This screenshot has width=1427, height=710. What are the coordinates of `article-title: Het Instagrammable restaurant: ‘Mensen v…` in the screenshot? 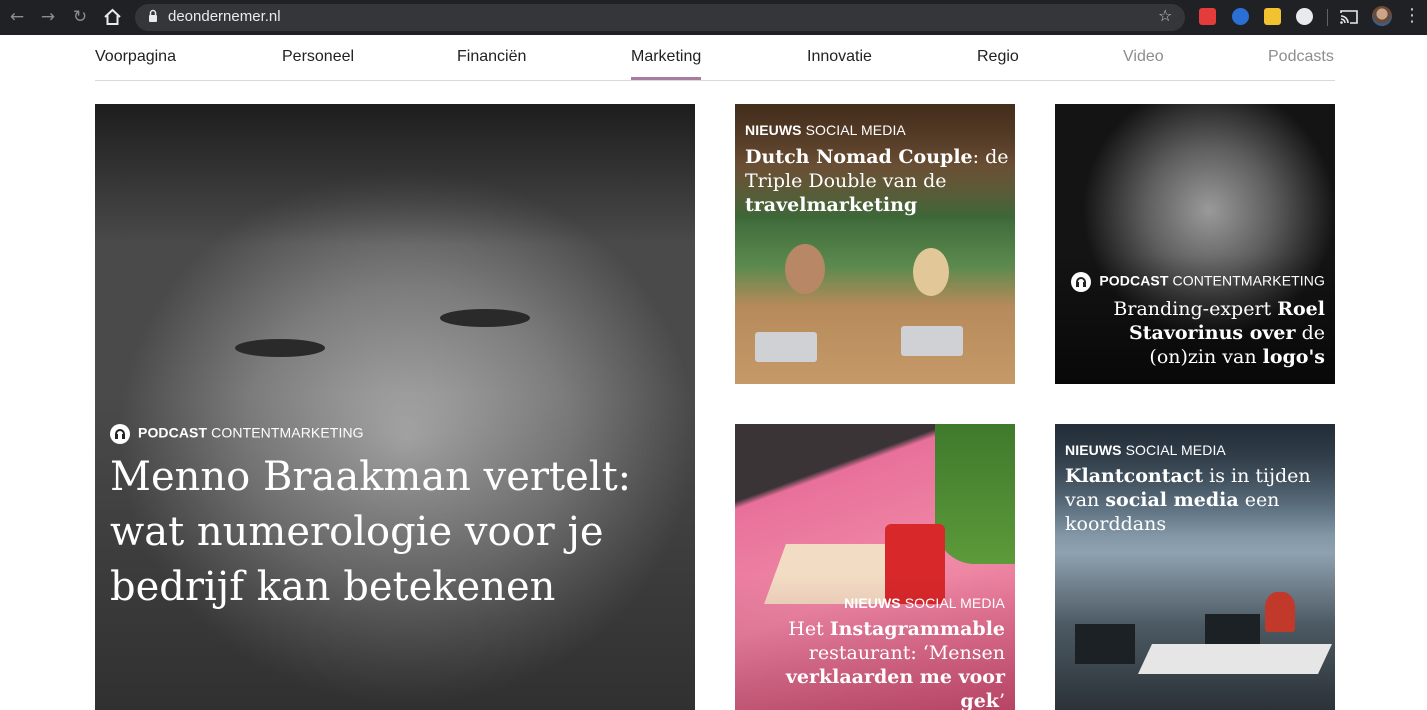 It's located at (870, 663).